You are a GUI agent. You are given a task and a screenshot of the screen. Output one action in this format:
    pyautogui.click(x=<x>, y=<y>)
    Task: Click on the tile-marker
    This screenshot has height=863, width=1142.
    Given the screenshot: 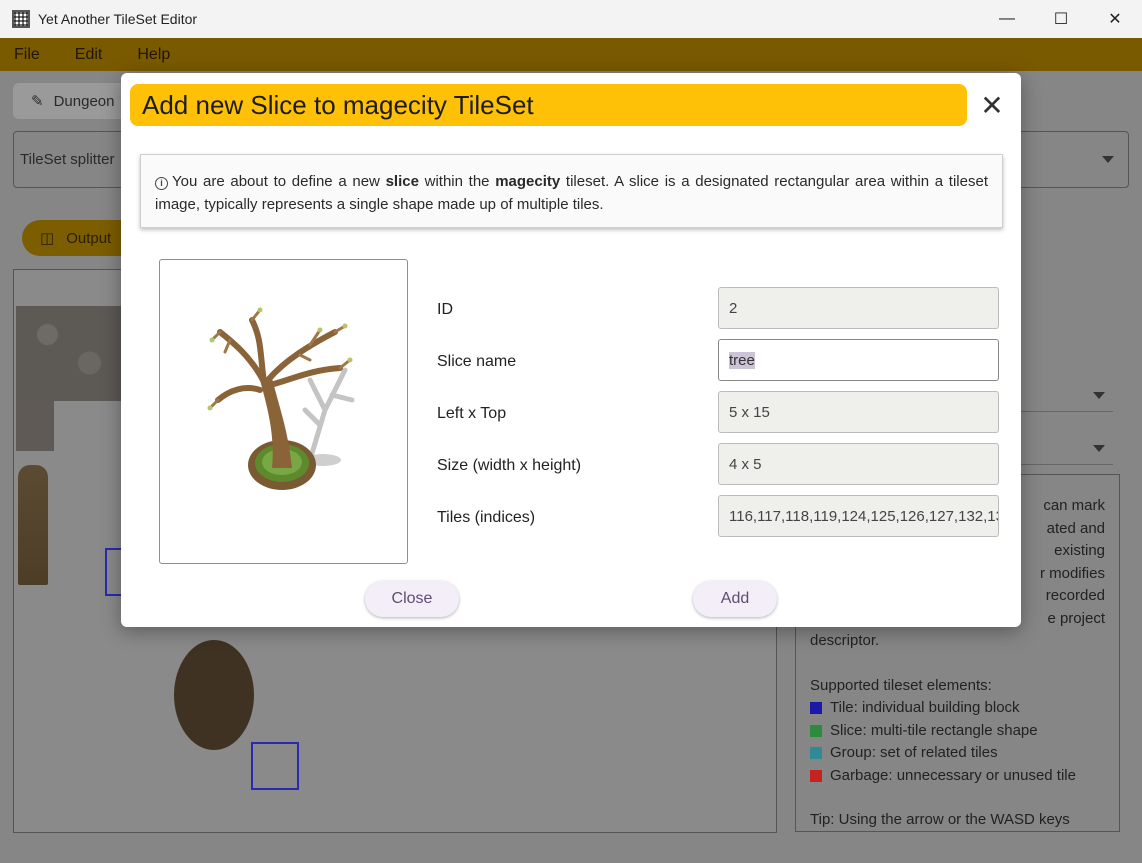 What is the action you would take?
    pyautogui.click(x=275, y=766)
    